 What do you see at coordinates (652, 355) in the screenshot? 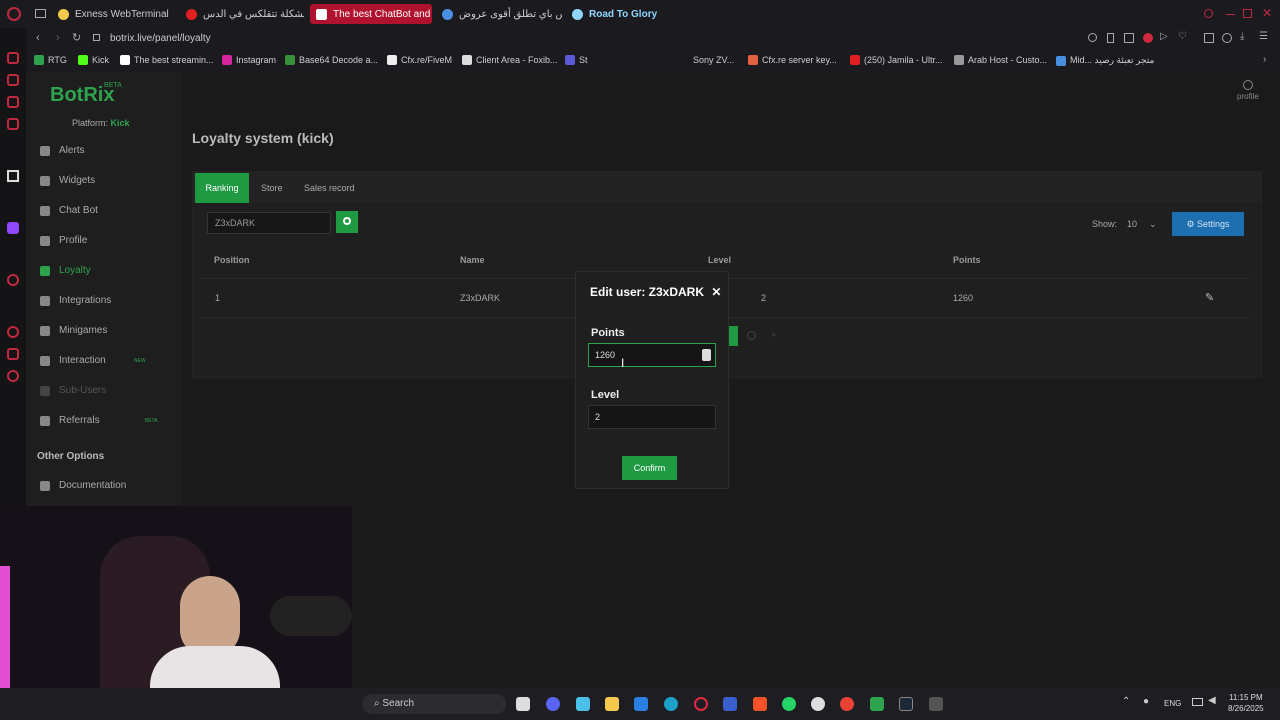
I see `points-input: 1260` at bounding box center [652, 355].